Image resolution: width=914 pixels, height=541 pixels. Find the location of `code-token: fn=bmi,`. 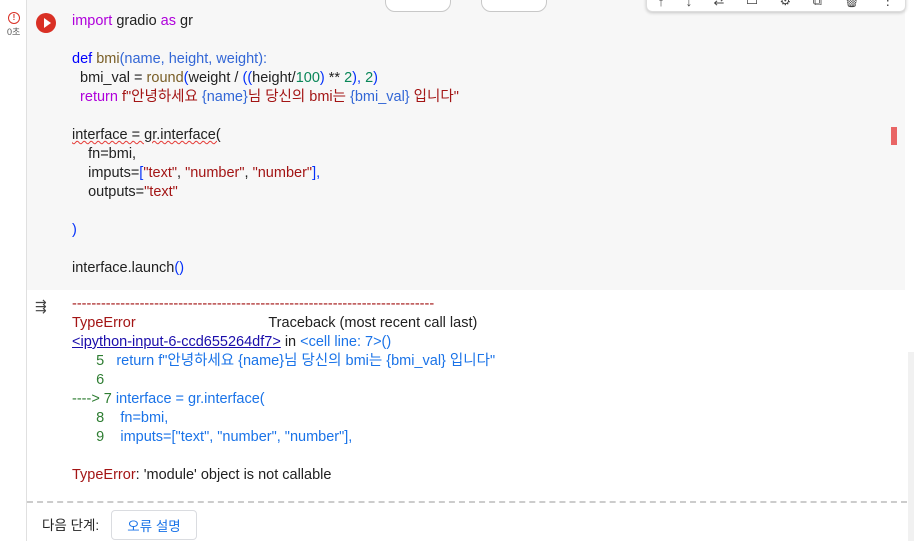

code-token: fn=bmi, is located at coordinates (104, 154).